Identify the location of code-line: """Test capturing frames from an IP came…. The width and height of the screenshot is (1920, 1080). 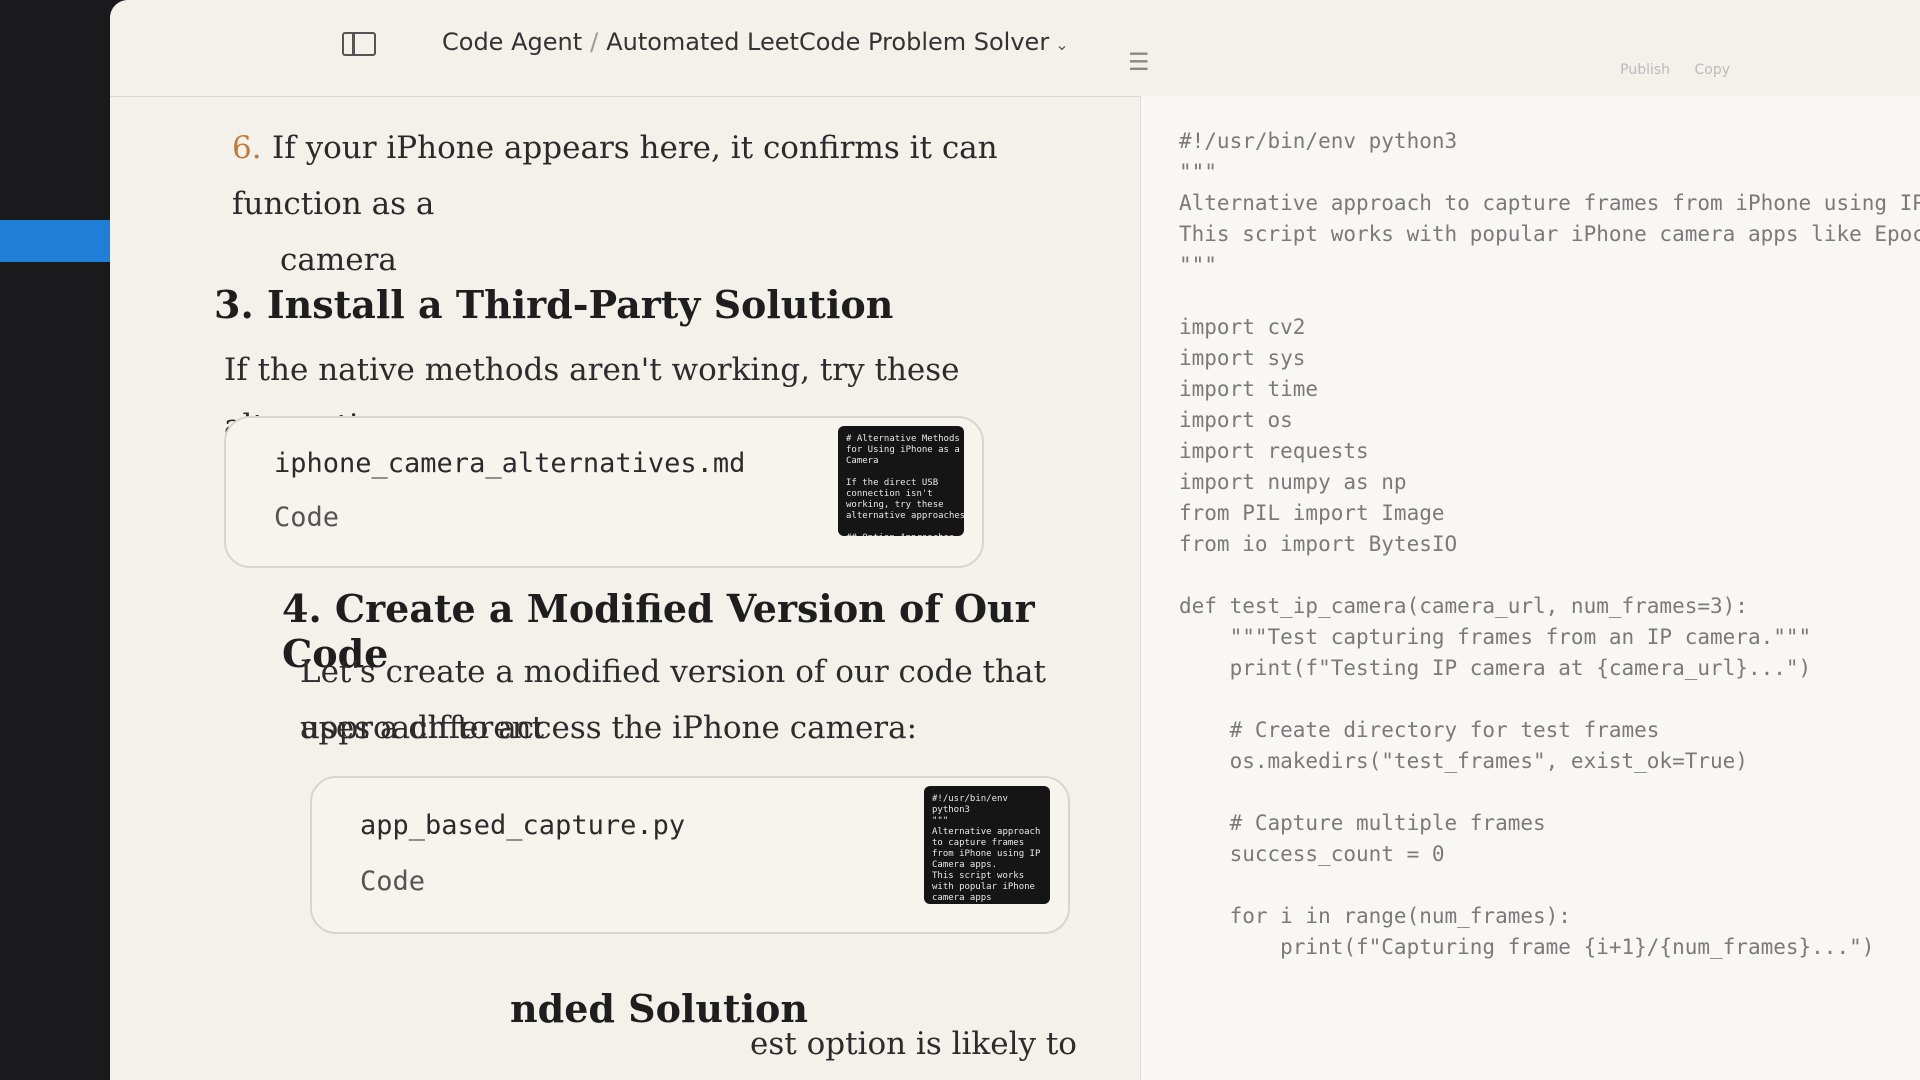
(1495, 637).